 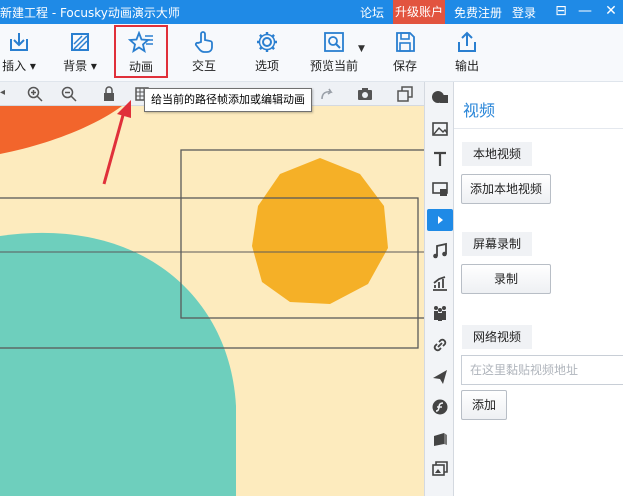 I want to click on register-link: 免费注册, so click(x=478, y=12).